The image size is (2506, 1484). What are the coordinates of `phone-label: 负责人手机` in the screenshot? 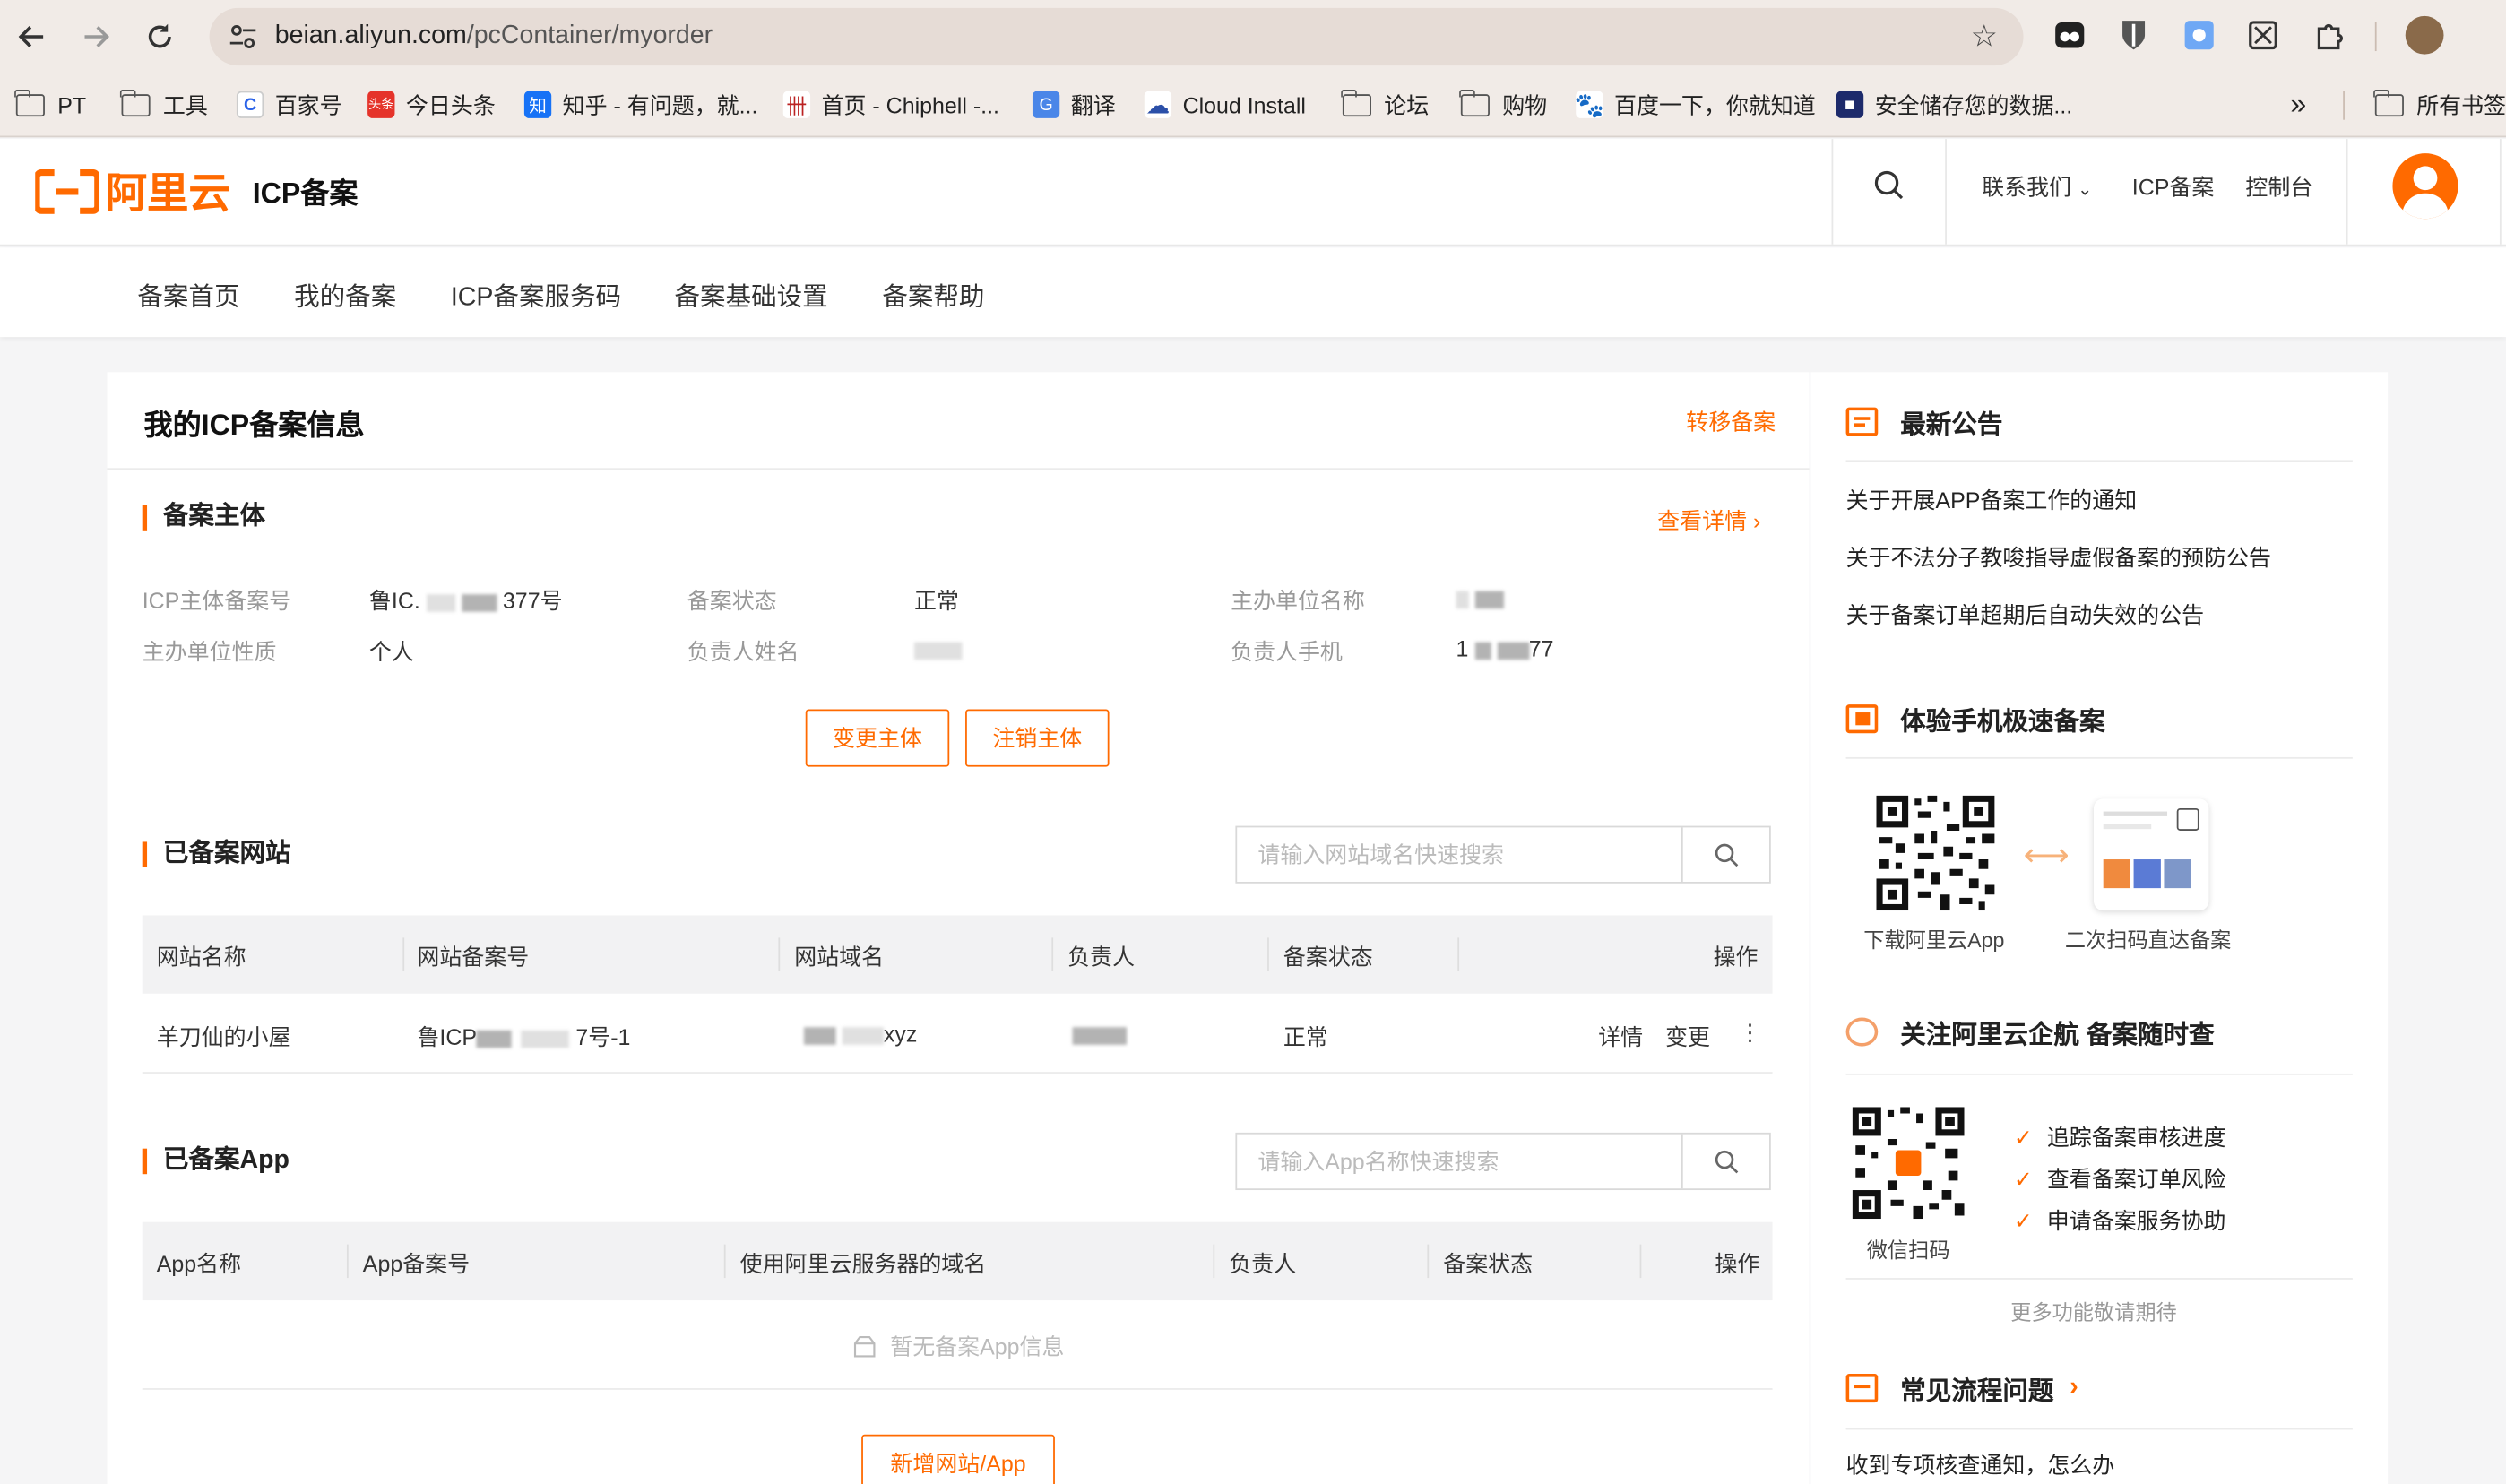 It's located at (1287, 652).